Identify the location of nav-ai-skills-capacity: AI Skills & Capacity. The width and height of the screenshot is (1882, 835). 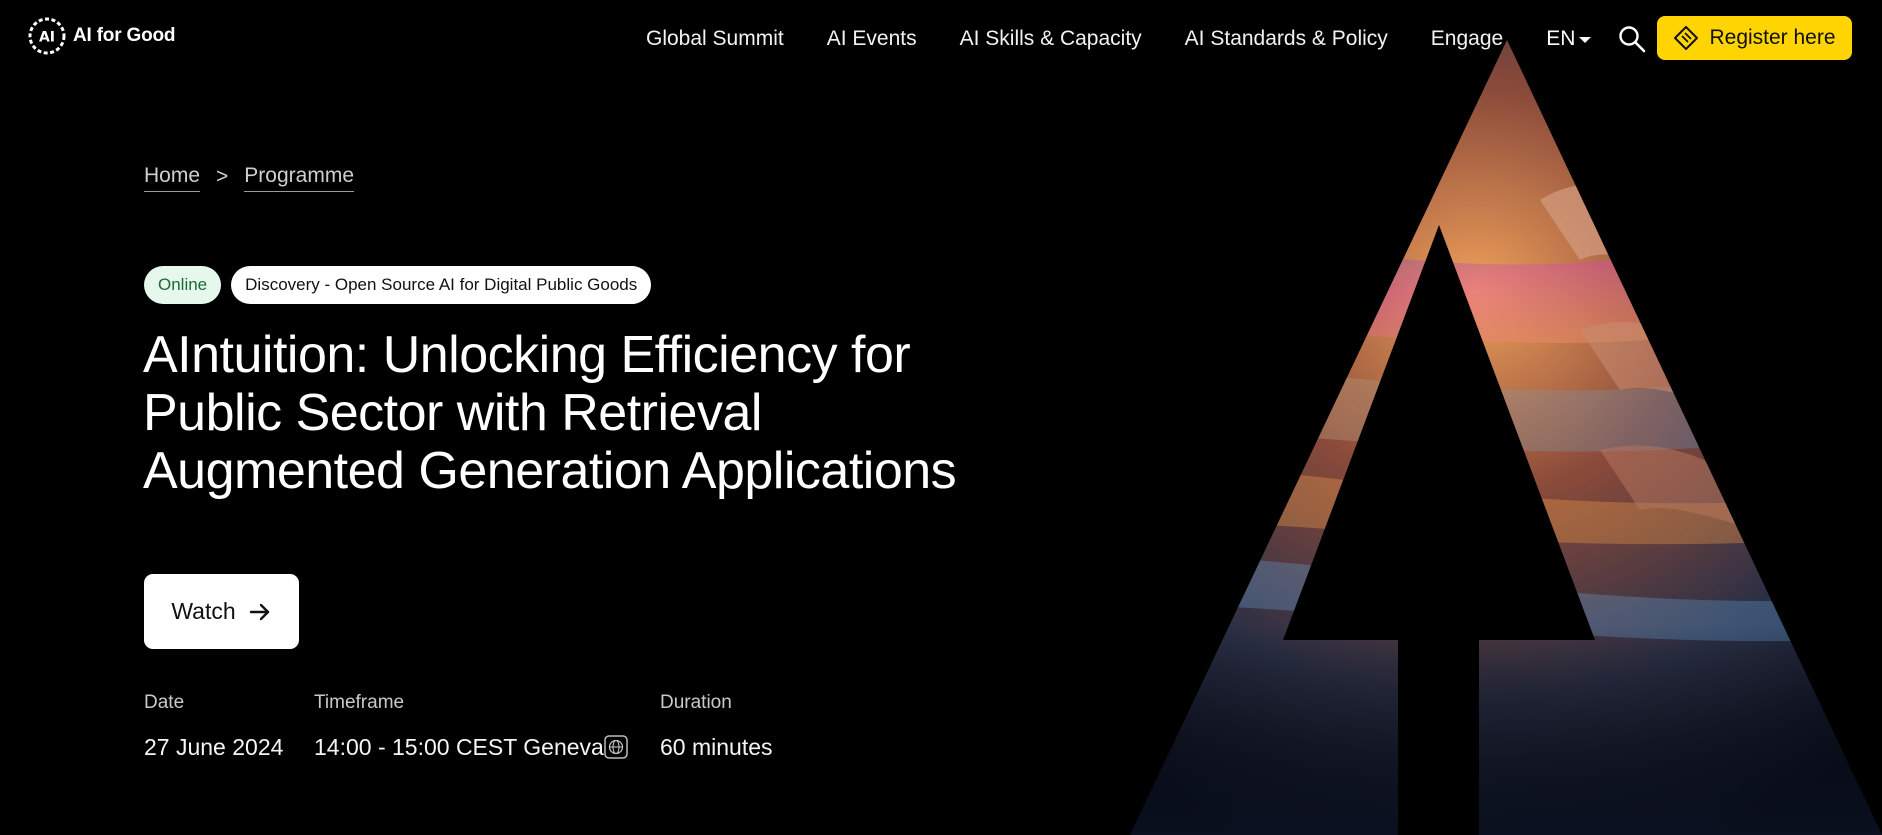
(1051, 39).